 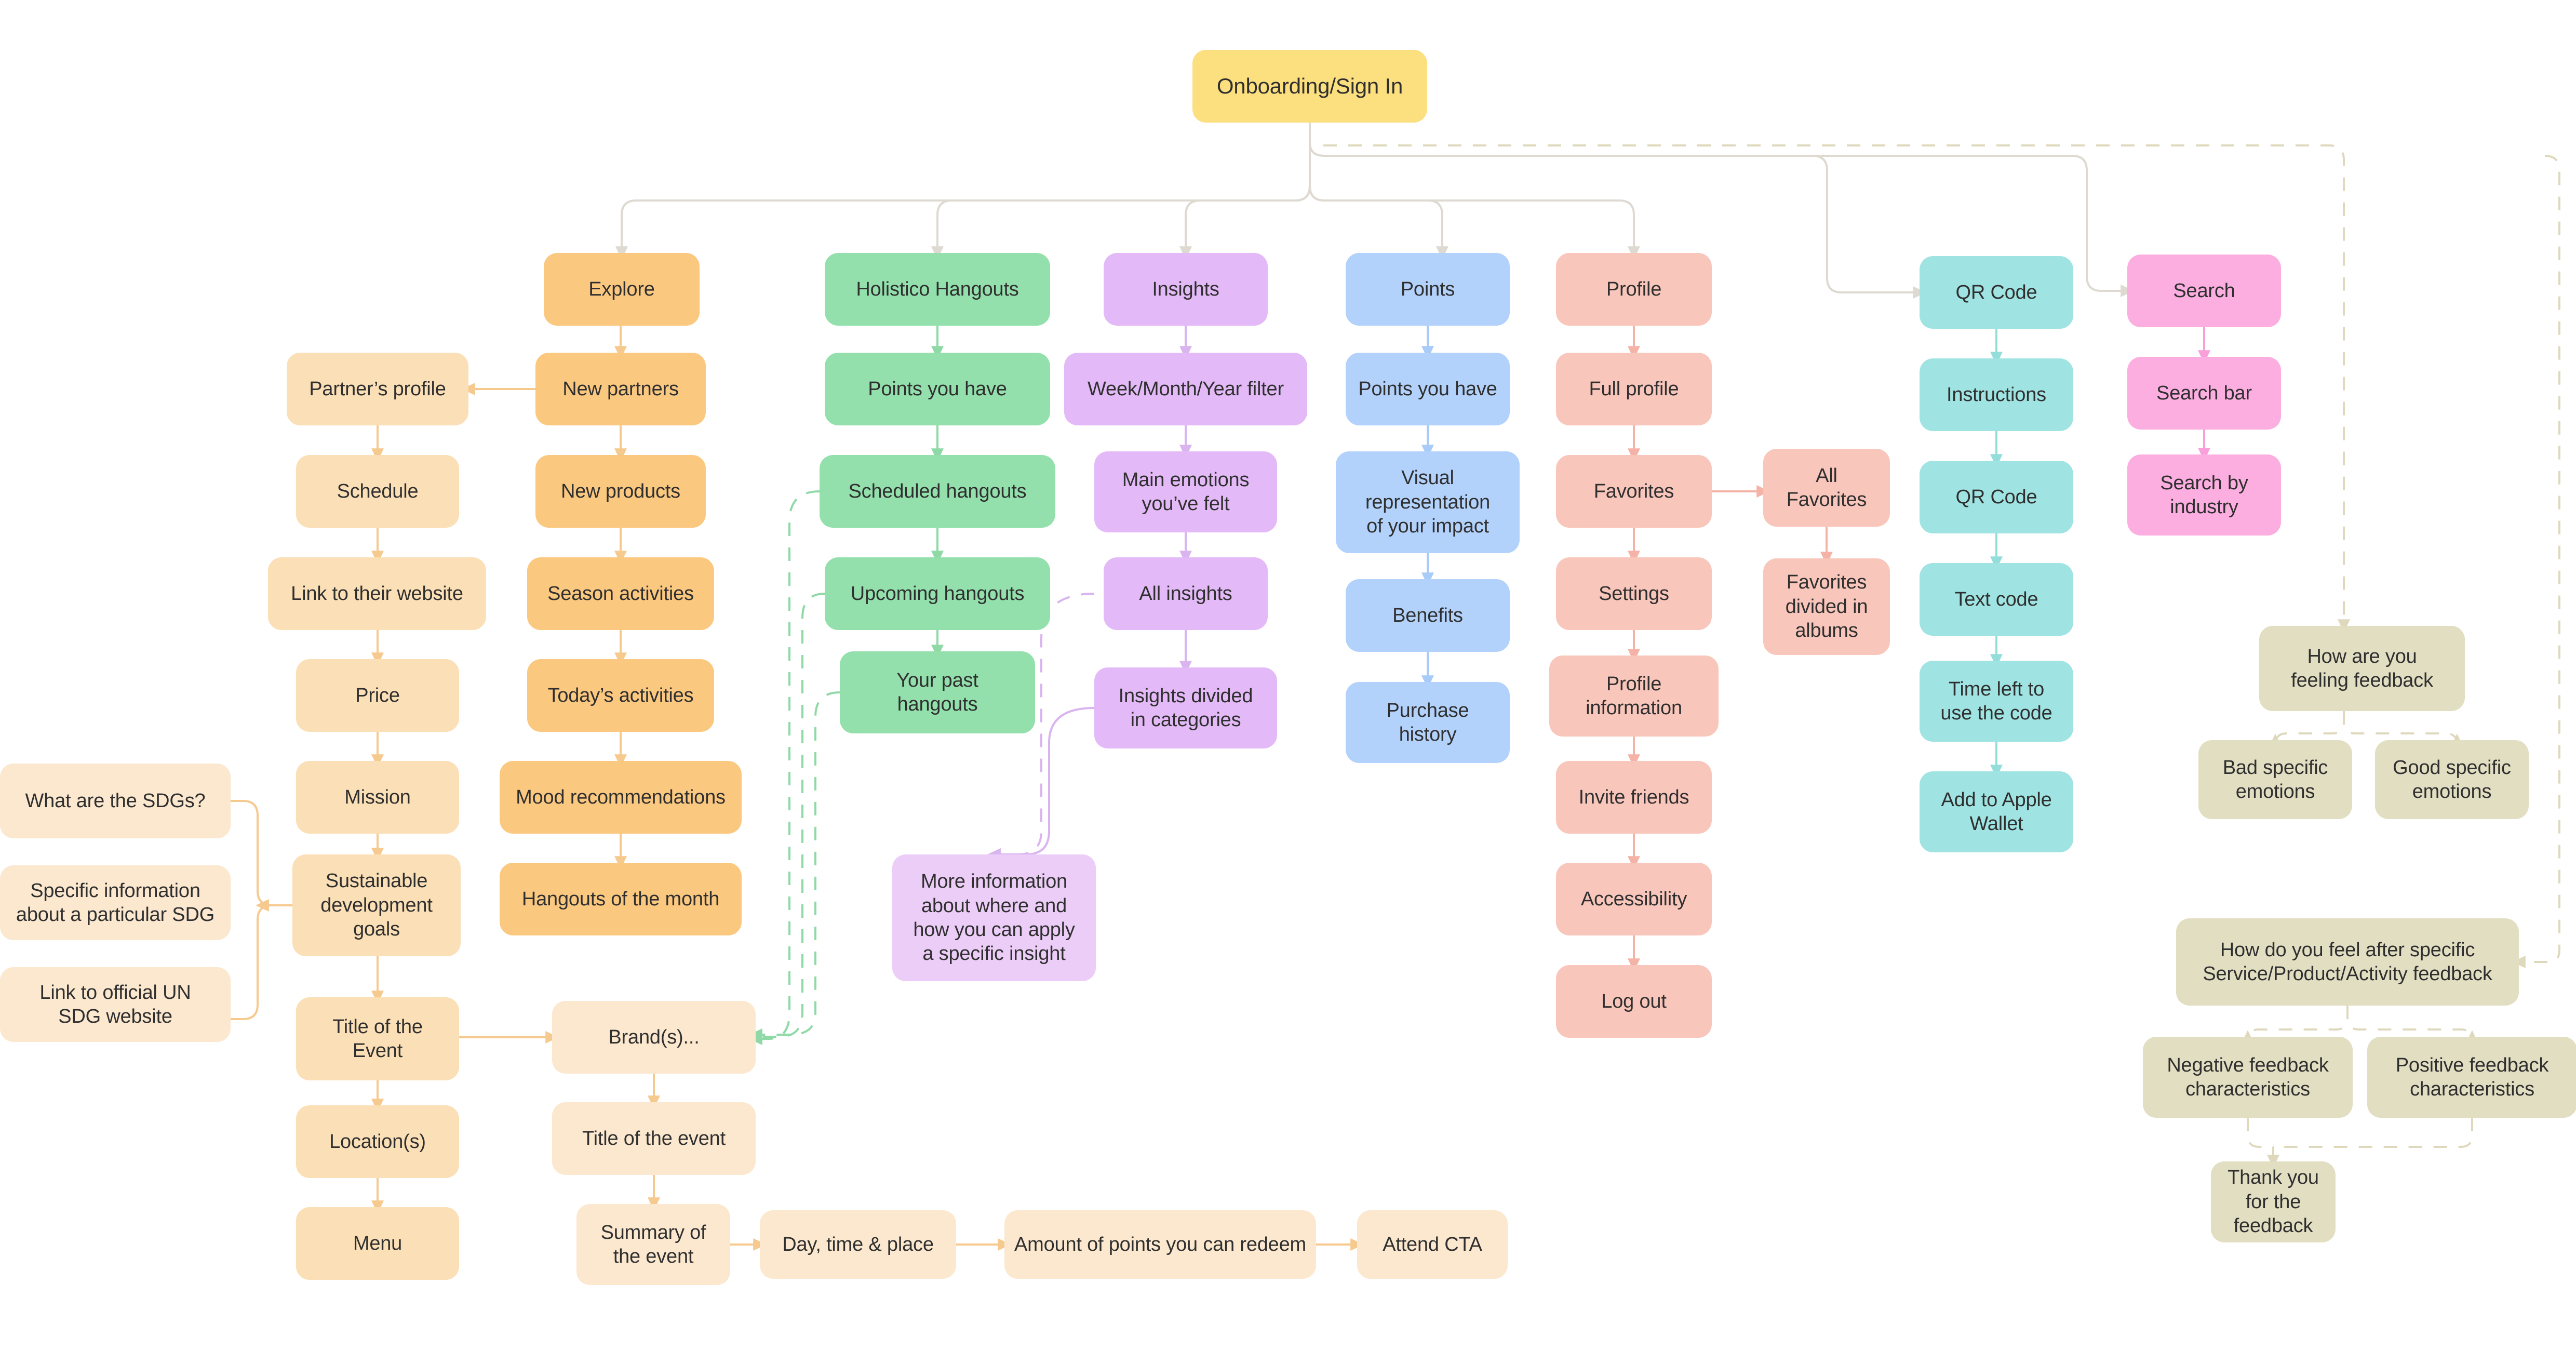 I want to click on node-benefits: Benefits, so click(x=1428, y=615).